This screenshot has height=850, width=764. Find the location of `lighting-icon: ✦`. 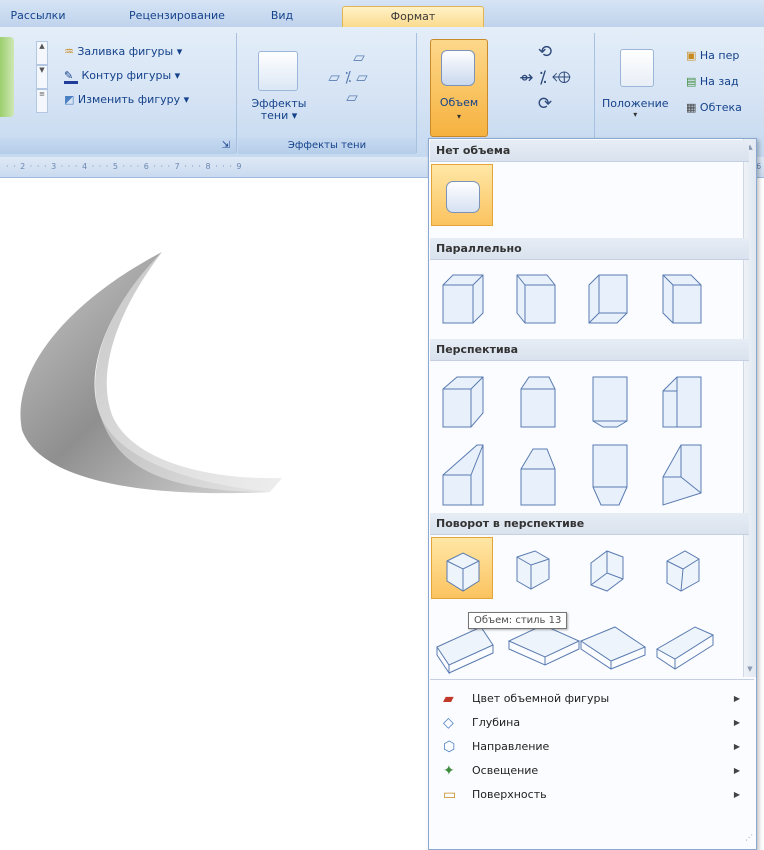

lighting-icon: ✦ is located at coordinates (449, 771).